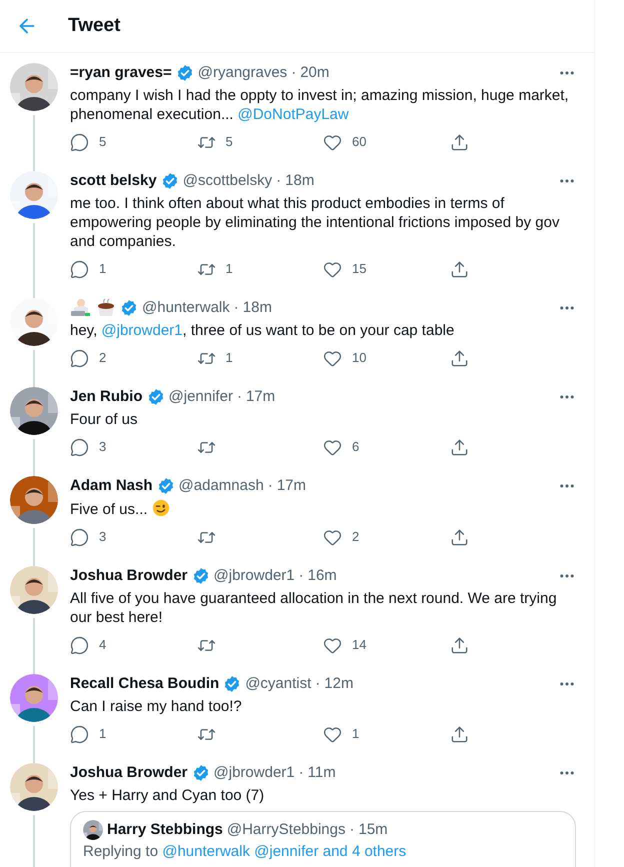 The image size is (624, 867). What do you see at coordinates (322, 576) in the screenshot?
I see `timestamp: 16m` at bounding box center [322, 576].